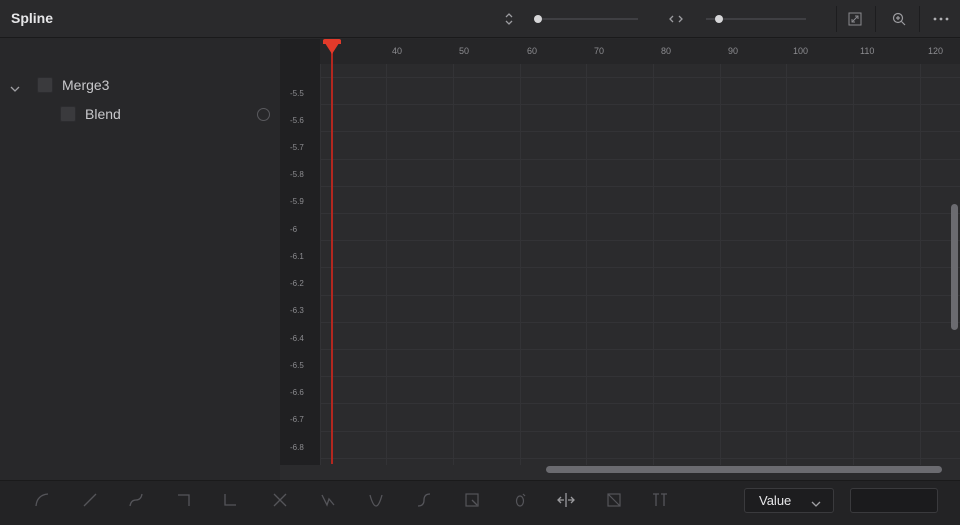  I want to click on y-tick-label: -6.6, so click(297, 392).